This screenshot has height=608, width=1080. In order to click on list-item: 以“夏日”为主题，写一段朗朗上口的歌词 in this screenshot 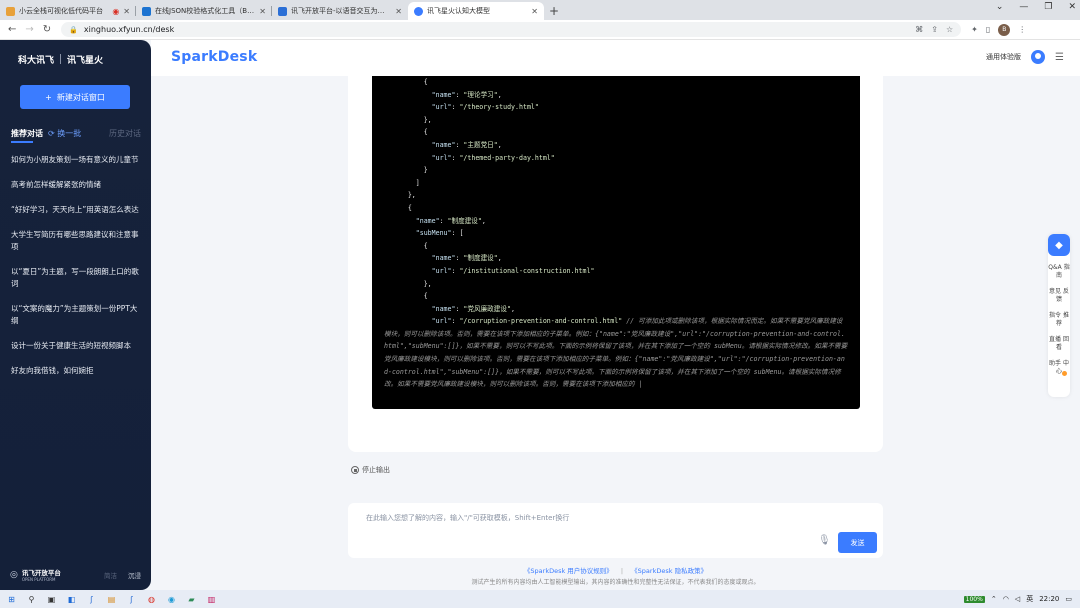, I will do `click(75, 278)`.